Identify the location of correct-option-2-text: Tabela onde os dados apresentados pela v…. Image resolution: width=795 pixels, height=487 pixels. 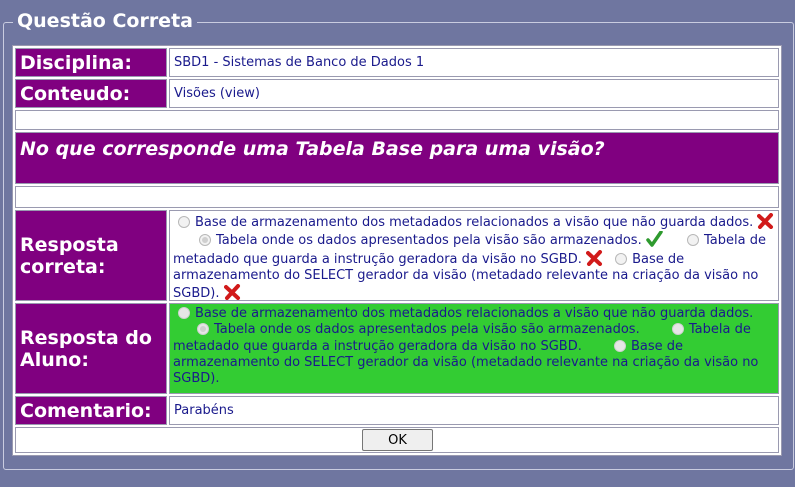
(429, 241).